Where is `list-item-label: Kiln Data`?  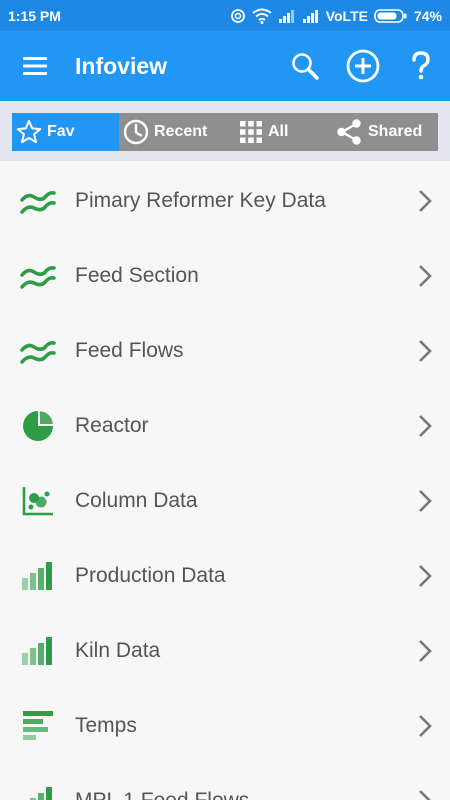 list-item-label: Kiln Data is located at coordinates (118, 650).